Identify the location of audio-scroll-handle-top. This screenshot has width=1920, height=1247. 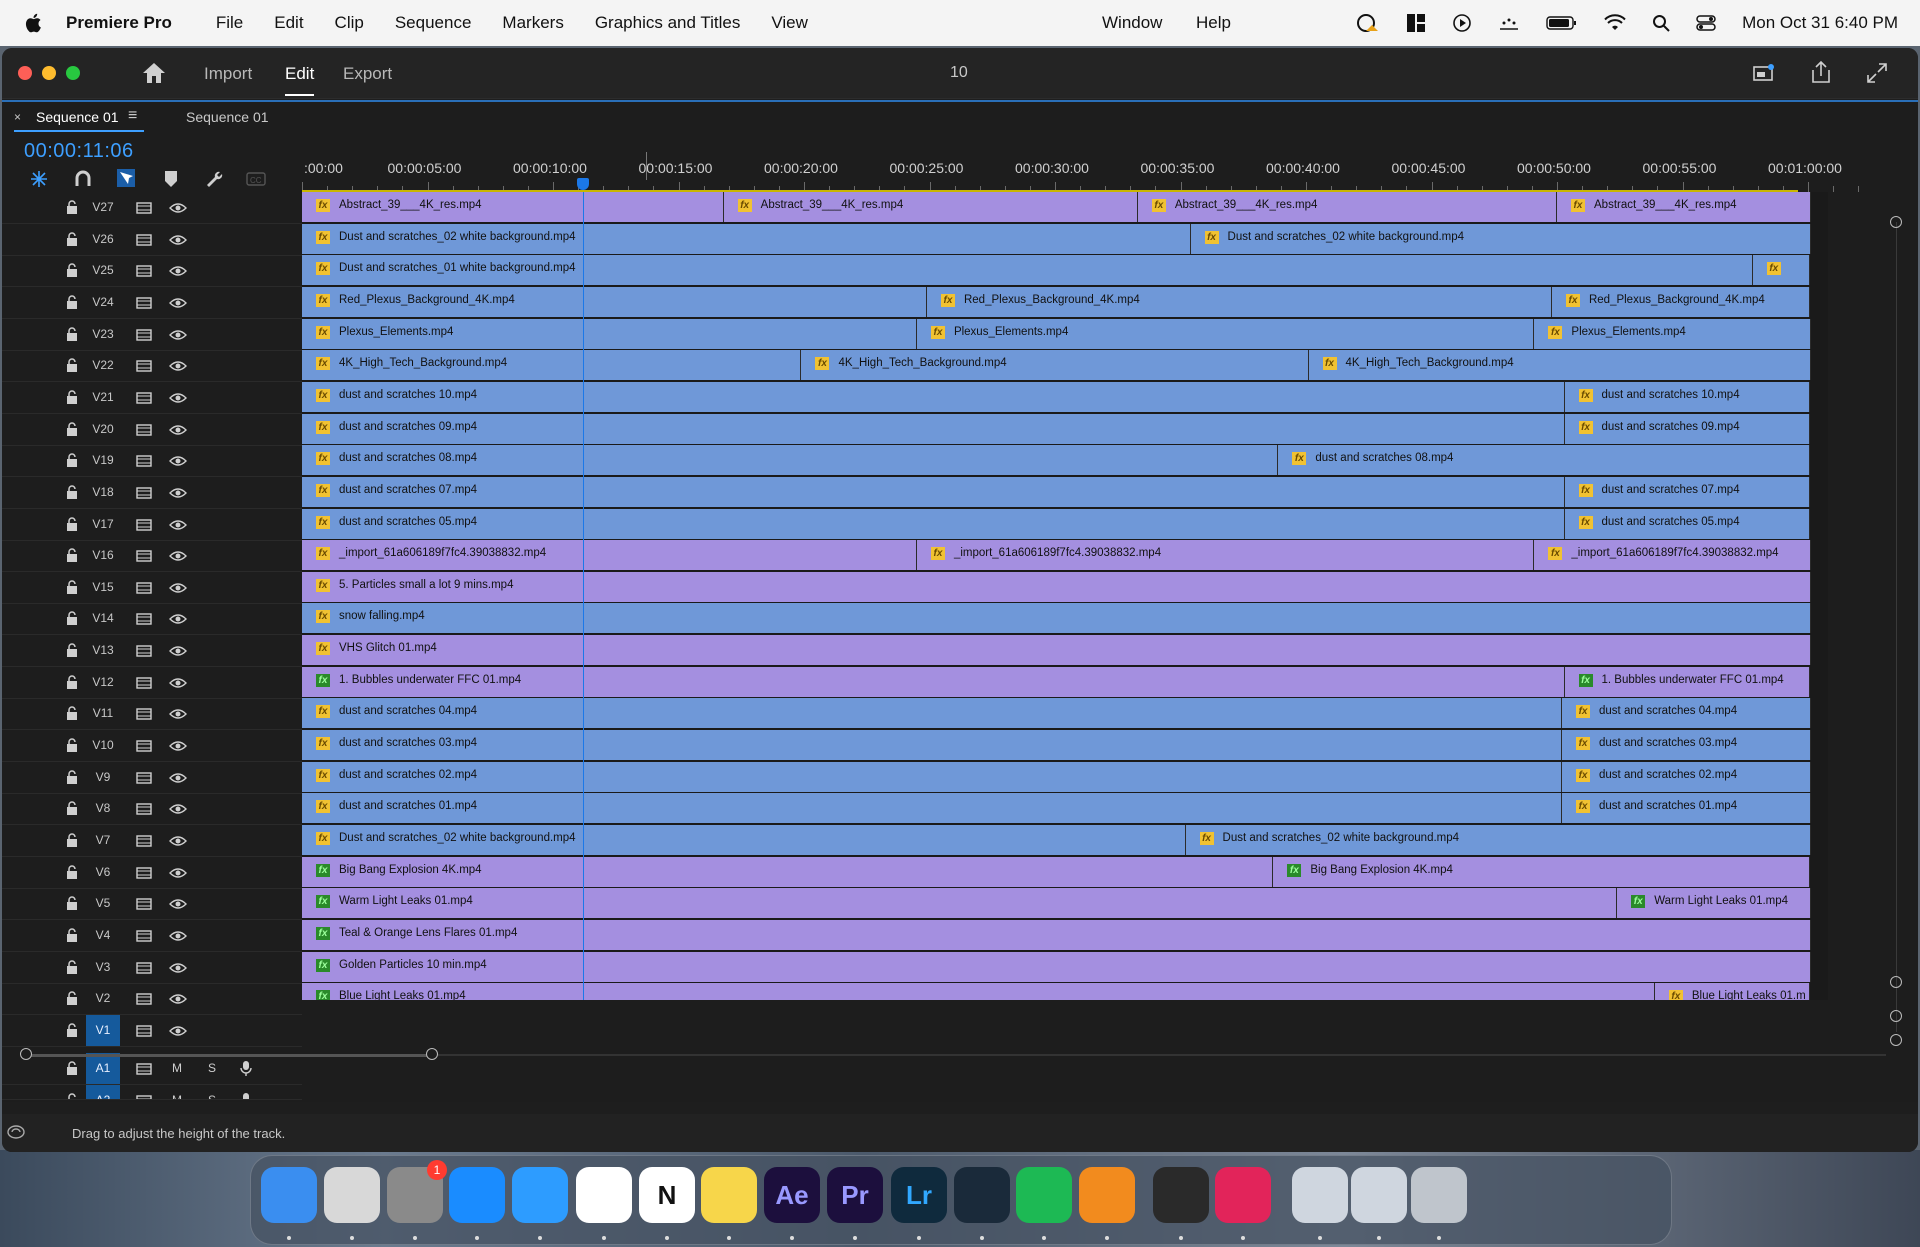
(1896, 1016).